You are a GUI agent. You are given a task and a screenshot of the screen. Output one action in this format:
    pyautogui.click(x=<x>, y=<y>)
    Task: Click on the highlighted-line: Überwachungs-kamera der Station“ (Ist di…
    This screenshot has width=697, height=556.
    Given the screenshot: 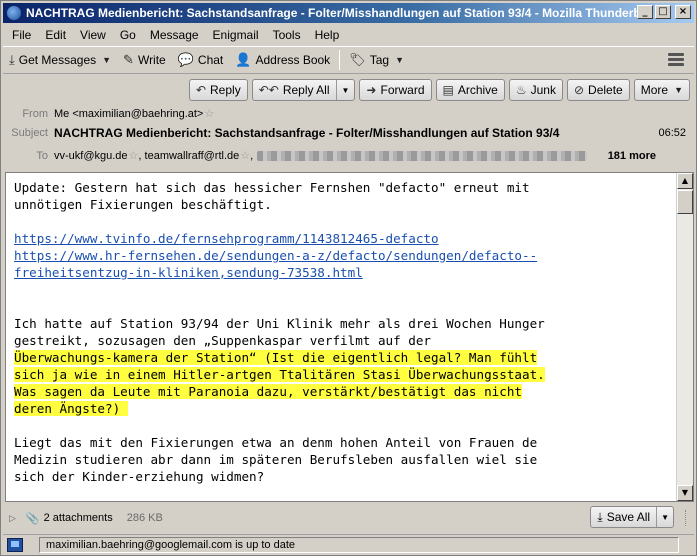 What is the action you would take?
    pyautogui.click(x=276, y=357)
    